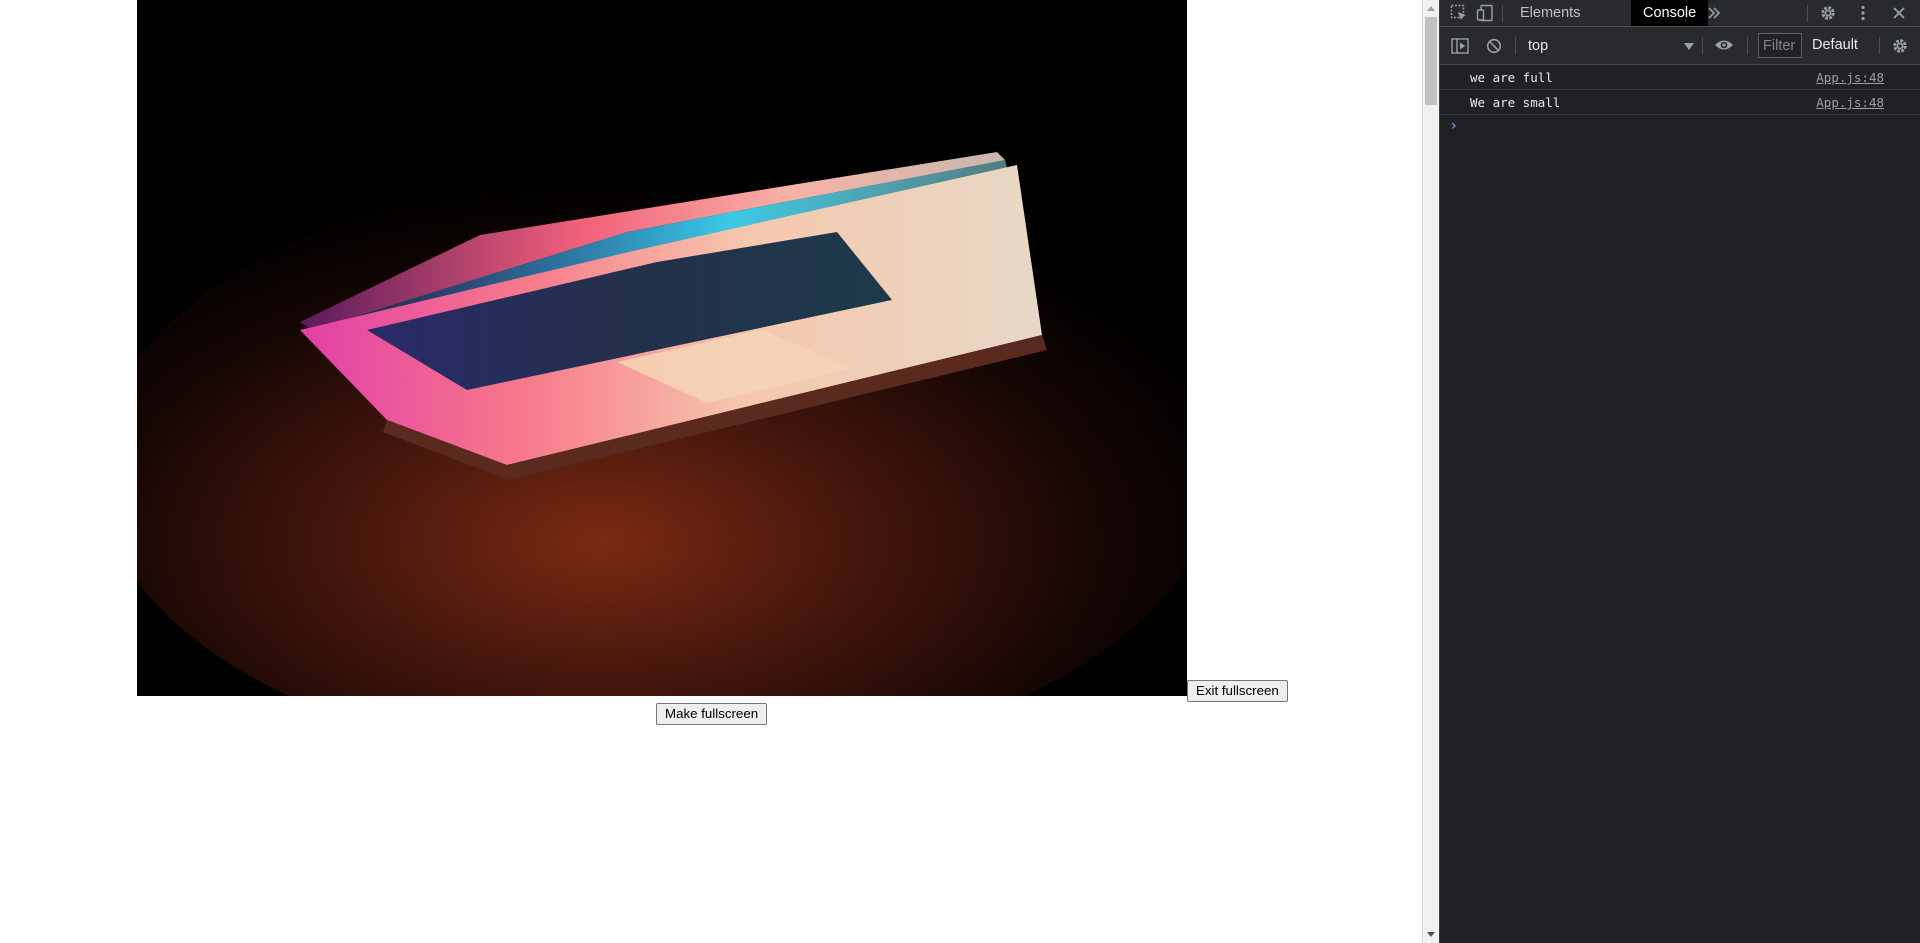 Image resolution: width=1920 pixels, height=943 pixels. What do you see at coordinates (1612, 46) in the screenshot?
I see `context-selector: top` at bounding box center [1612, 46].